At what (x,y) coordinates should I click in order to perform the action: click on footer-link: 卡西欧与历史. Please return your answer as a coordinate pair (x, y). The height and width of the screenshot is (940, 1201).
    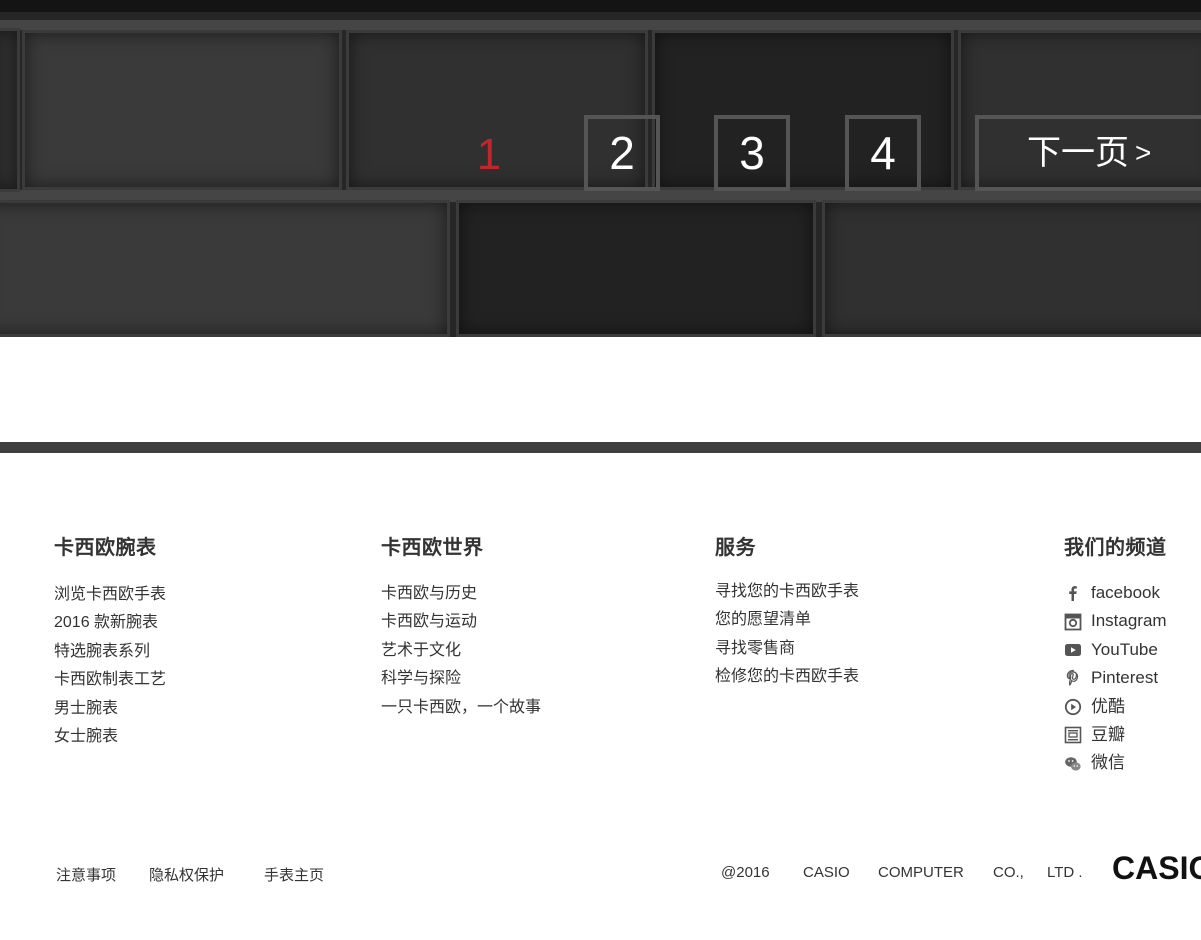
    Looking at the image, I should click on (461, 594).